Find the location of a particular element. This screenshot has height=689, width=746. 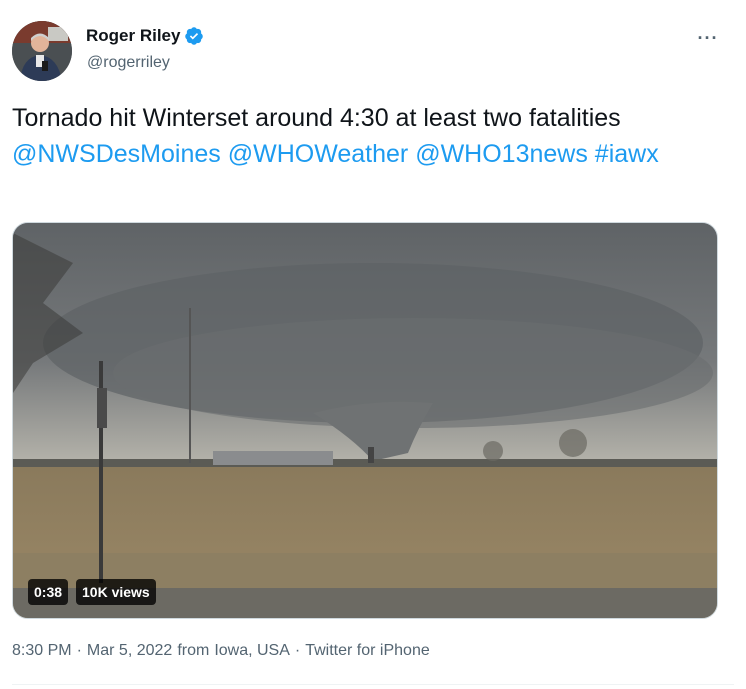

video-duration-badge: 0:38 is located at coordinates (48, 592).